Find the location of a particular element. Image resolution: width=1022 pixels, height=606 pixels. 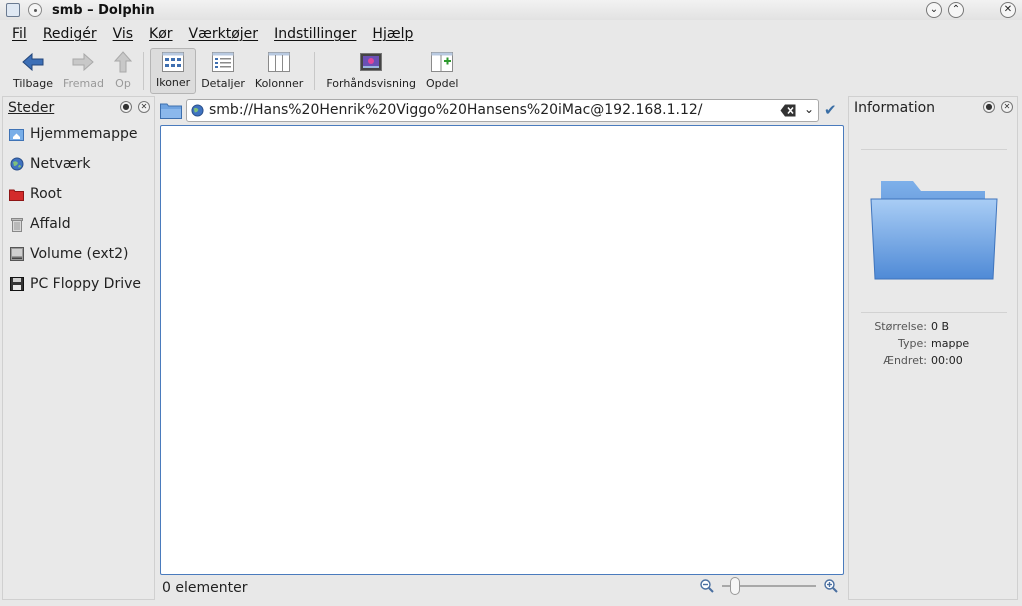

back-button: Tilbage is located at coordinates (33, 71).